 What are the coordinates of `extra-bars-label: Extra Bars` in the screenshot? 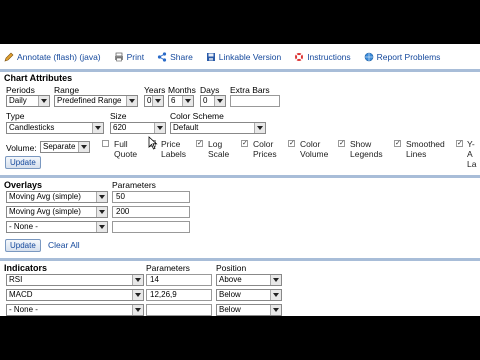 It's located at (250, 90).